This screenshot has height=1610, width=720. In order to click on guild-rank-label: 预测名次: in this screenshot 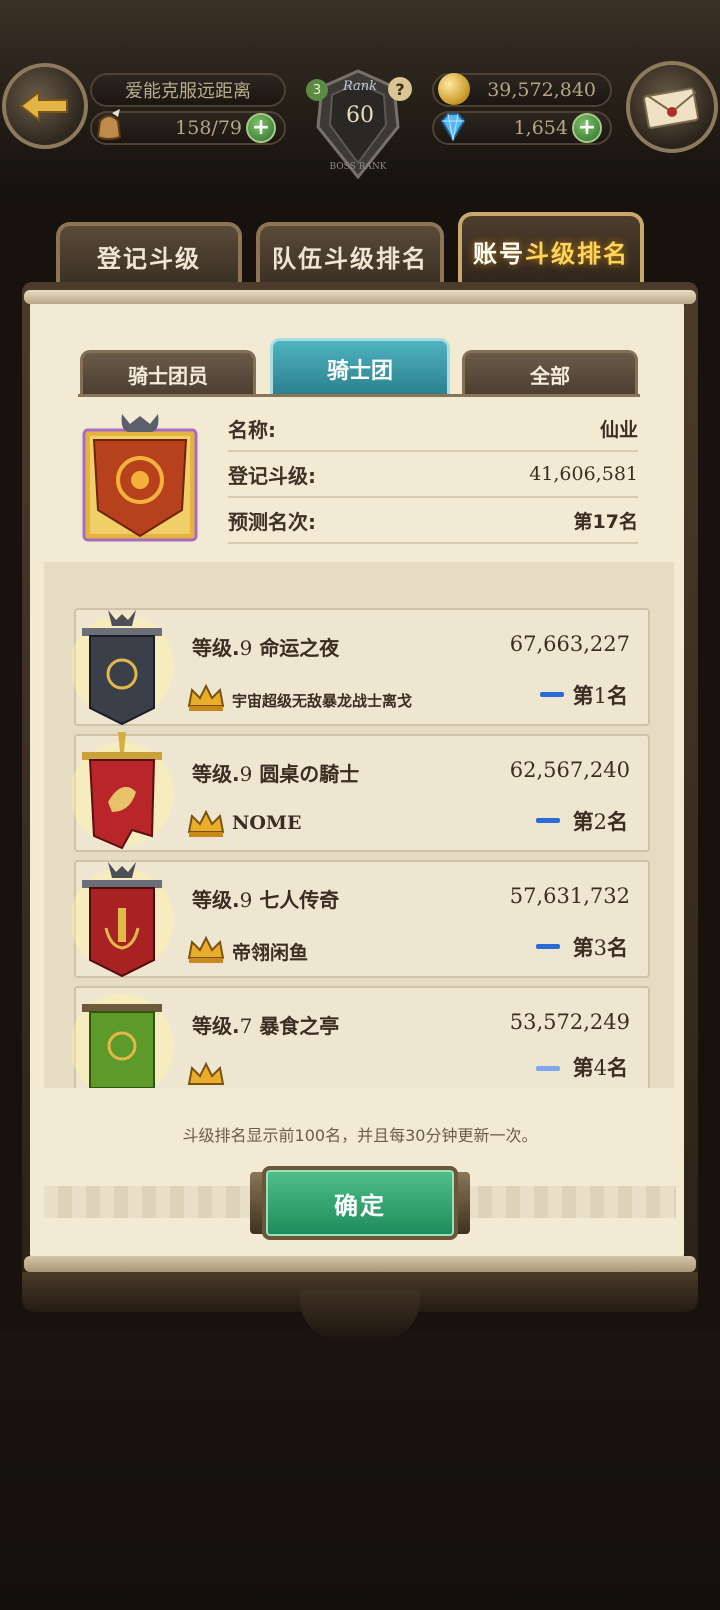, I will do `click(272, 521)`.